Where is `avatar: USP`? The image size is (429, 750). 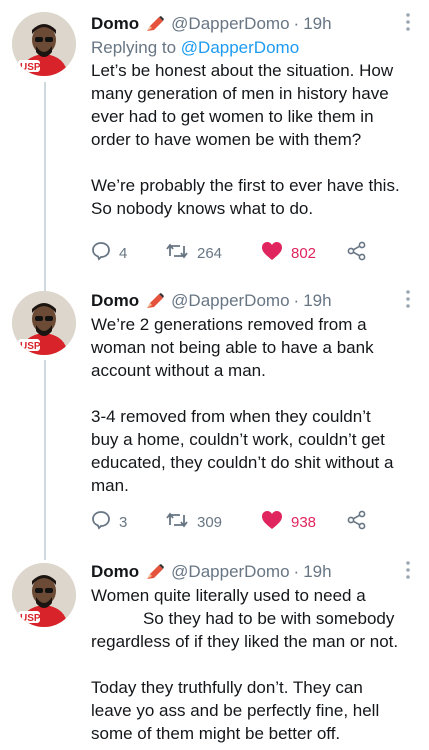 avatar: USP is located at coordinates (44, 595).